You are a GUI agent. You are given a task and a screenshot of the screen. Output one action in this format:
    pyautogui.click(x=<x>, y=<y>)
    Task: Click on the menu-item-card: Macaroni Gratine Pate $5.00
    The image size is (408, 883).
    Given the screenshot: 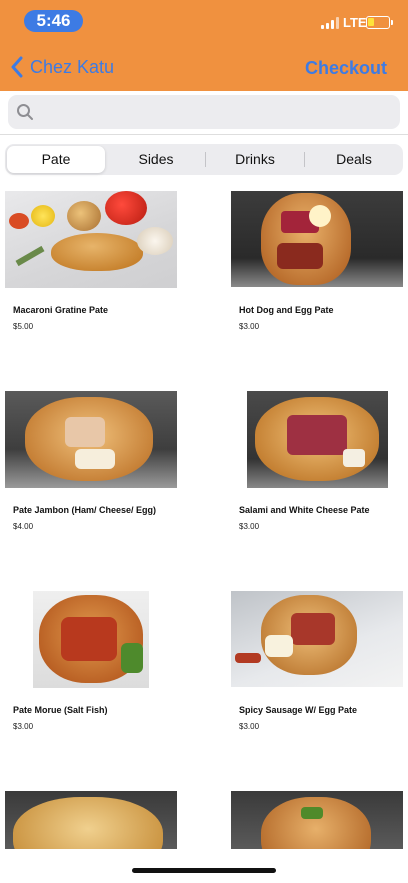 What is the action you would take?
    pyautogui.click(x=91, y=271)
    